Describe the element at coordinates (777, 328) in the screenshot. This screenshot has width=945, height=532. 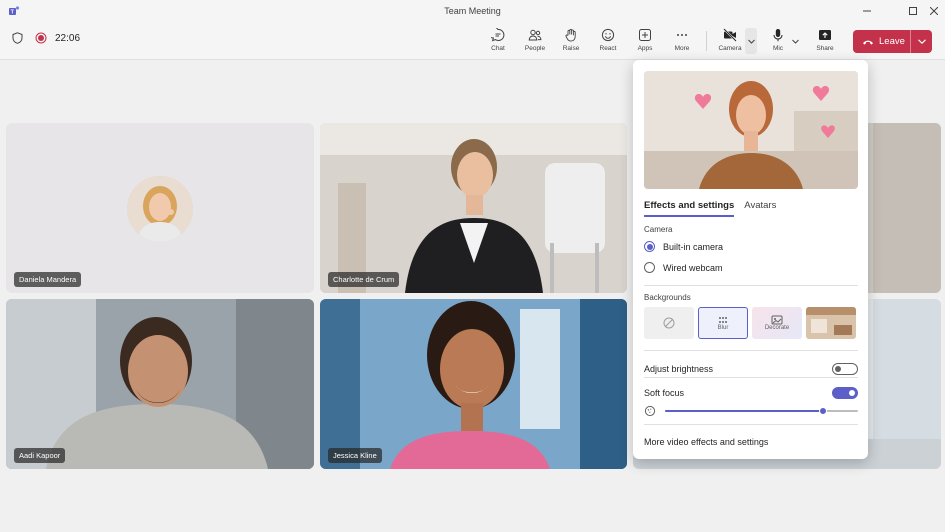
I see `background-option-label: Decorate` at that location.